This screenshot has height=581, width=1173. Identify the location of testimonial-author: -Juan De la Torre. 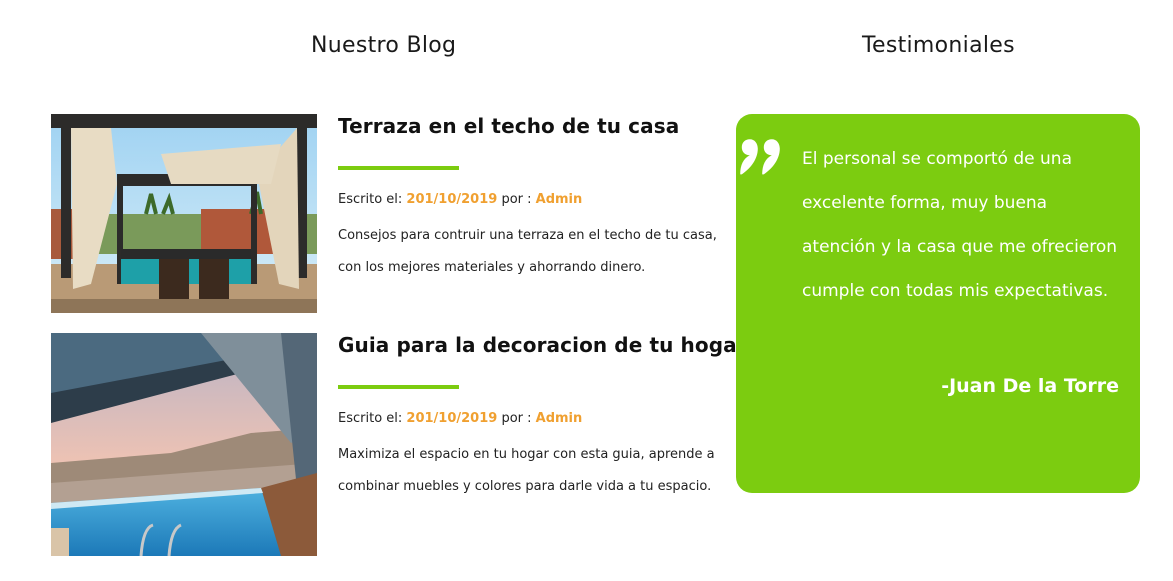
(1030, 386).